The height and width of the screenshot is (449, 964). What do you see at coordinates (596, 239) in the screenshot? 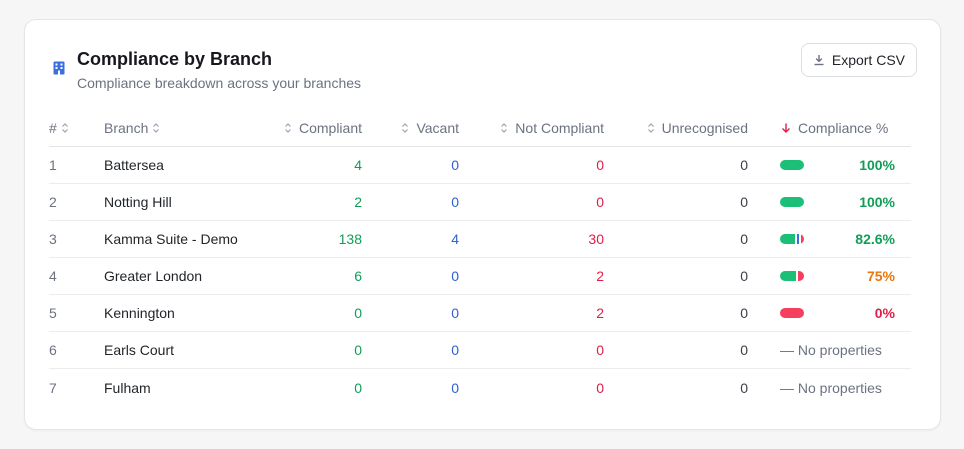
I see `not-compliant-count: 30` at bounding box center [596, 239].